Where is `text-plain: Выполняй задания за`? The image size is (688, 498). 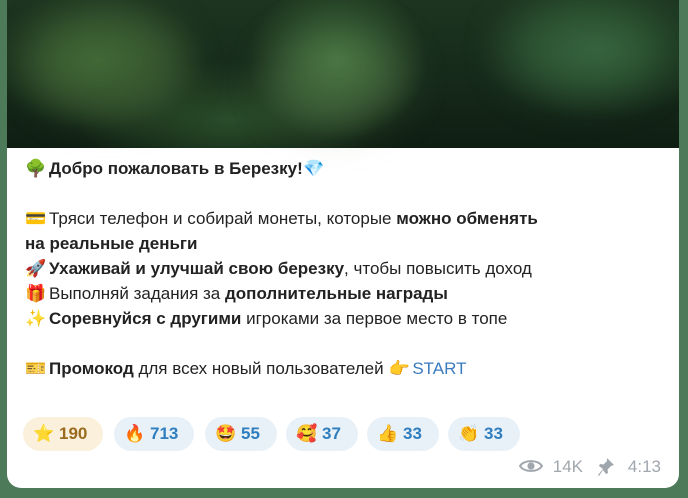
text-plain: Выполняй задания за is located at coordinates (137, 293).